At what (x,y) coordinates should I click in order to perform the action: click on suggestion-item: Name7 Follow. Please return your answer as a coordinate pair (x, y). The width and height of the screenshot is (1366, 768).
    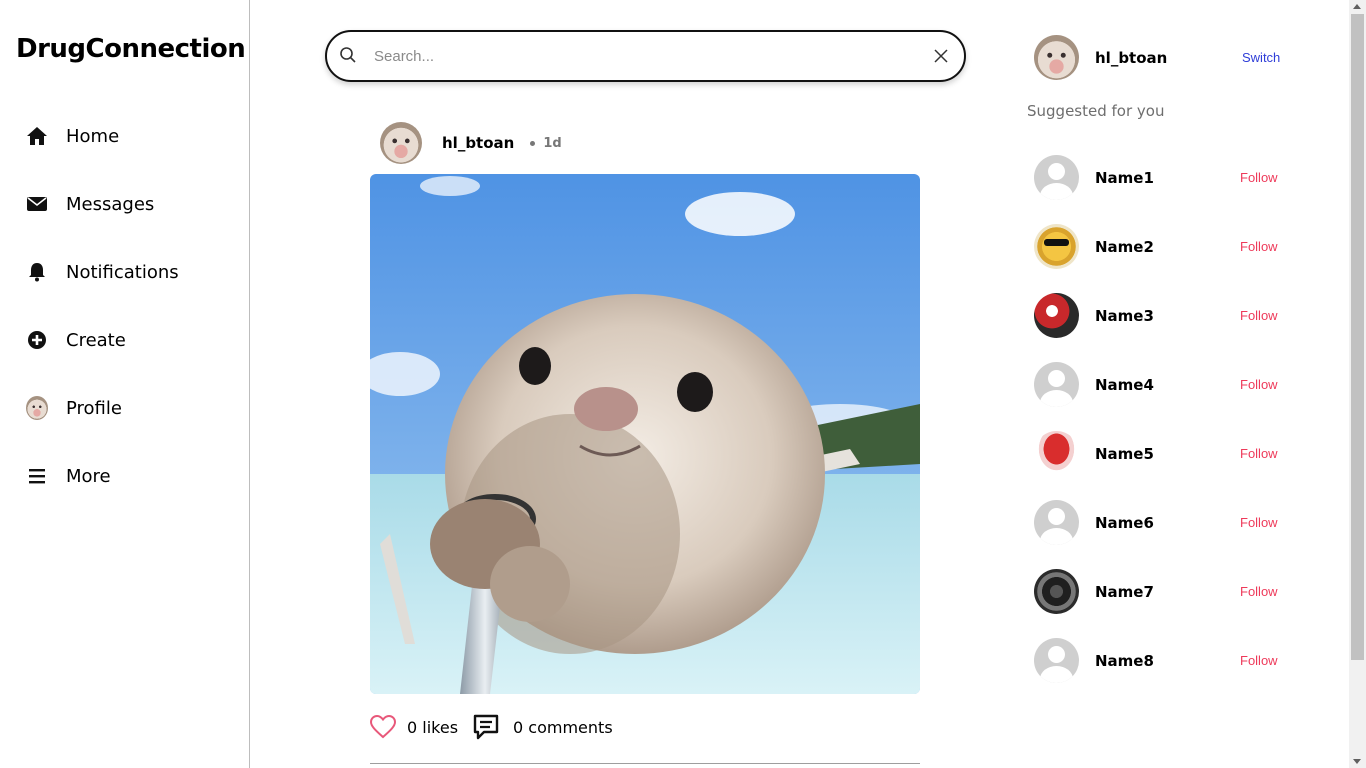
    Looking at the image, I should click on (1164, 591).